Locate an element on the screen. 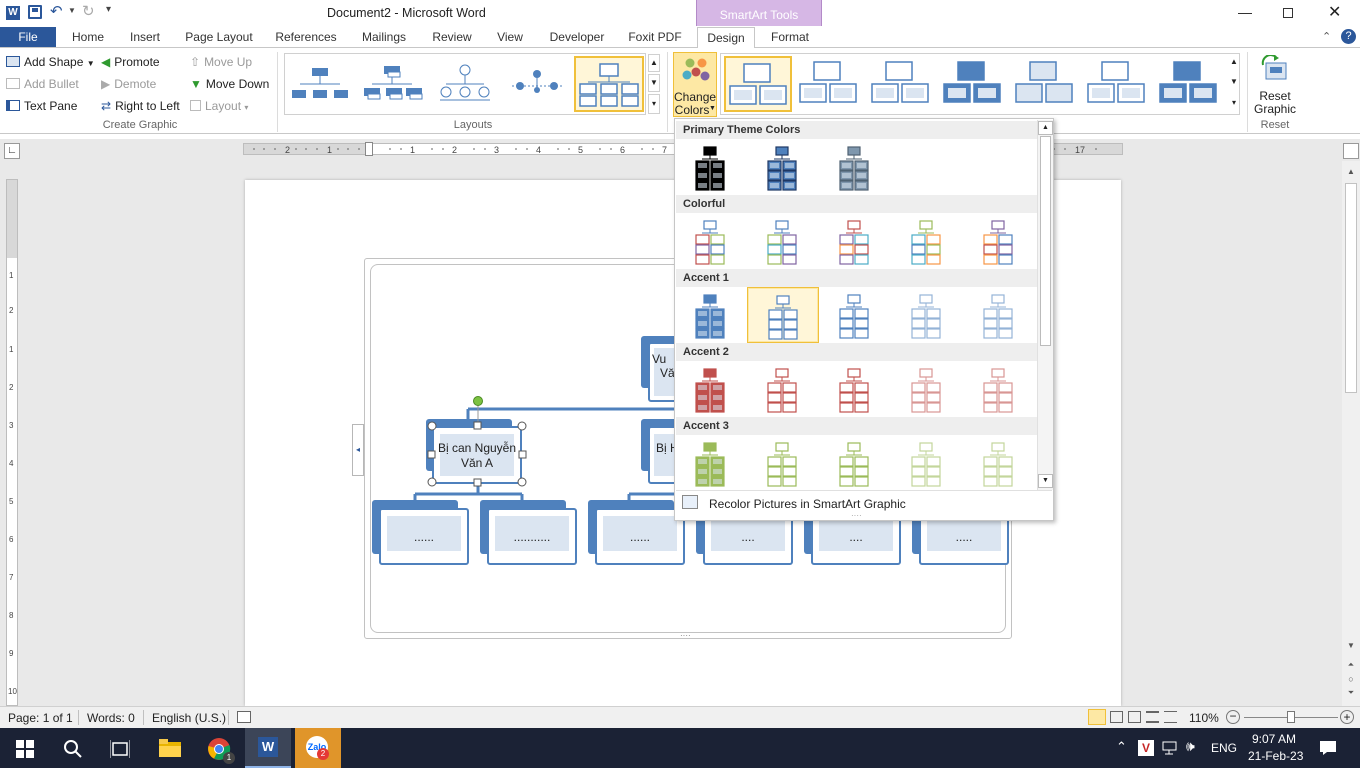  right-to-left-button: ⇄ Right to Left is located at coordinates (140, 106).